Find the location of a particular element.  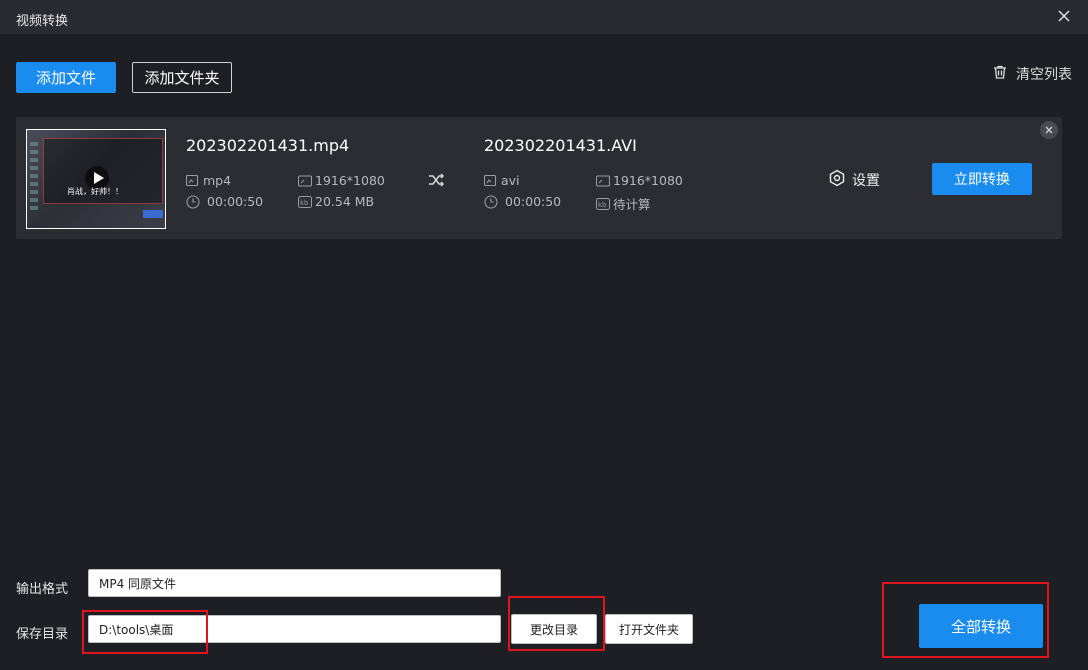

close-icon is located at coordinates (1064, 16).